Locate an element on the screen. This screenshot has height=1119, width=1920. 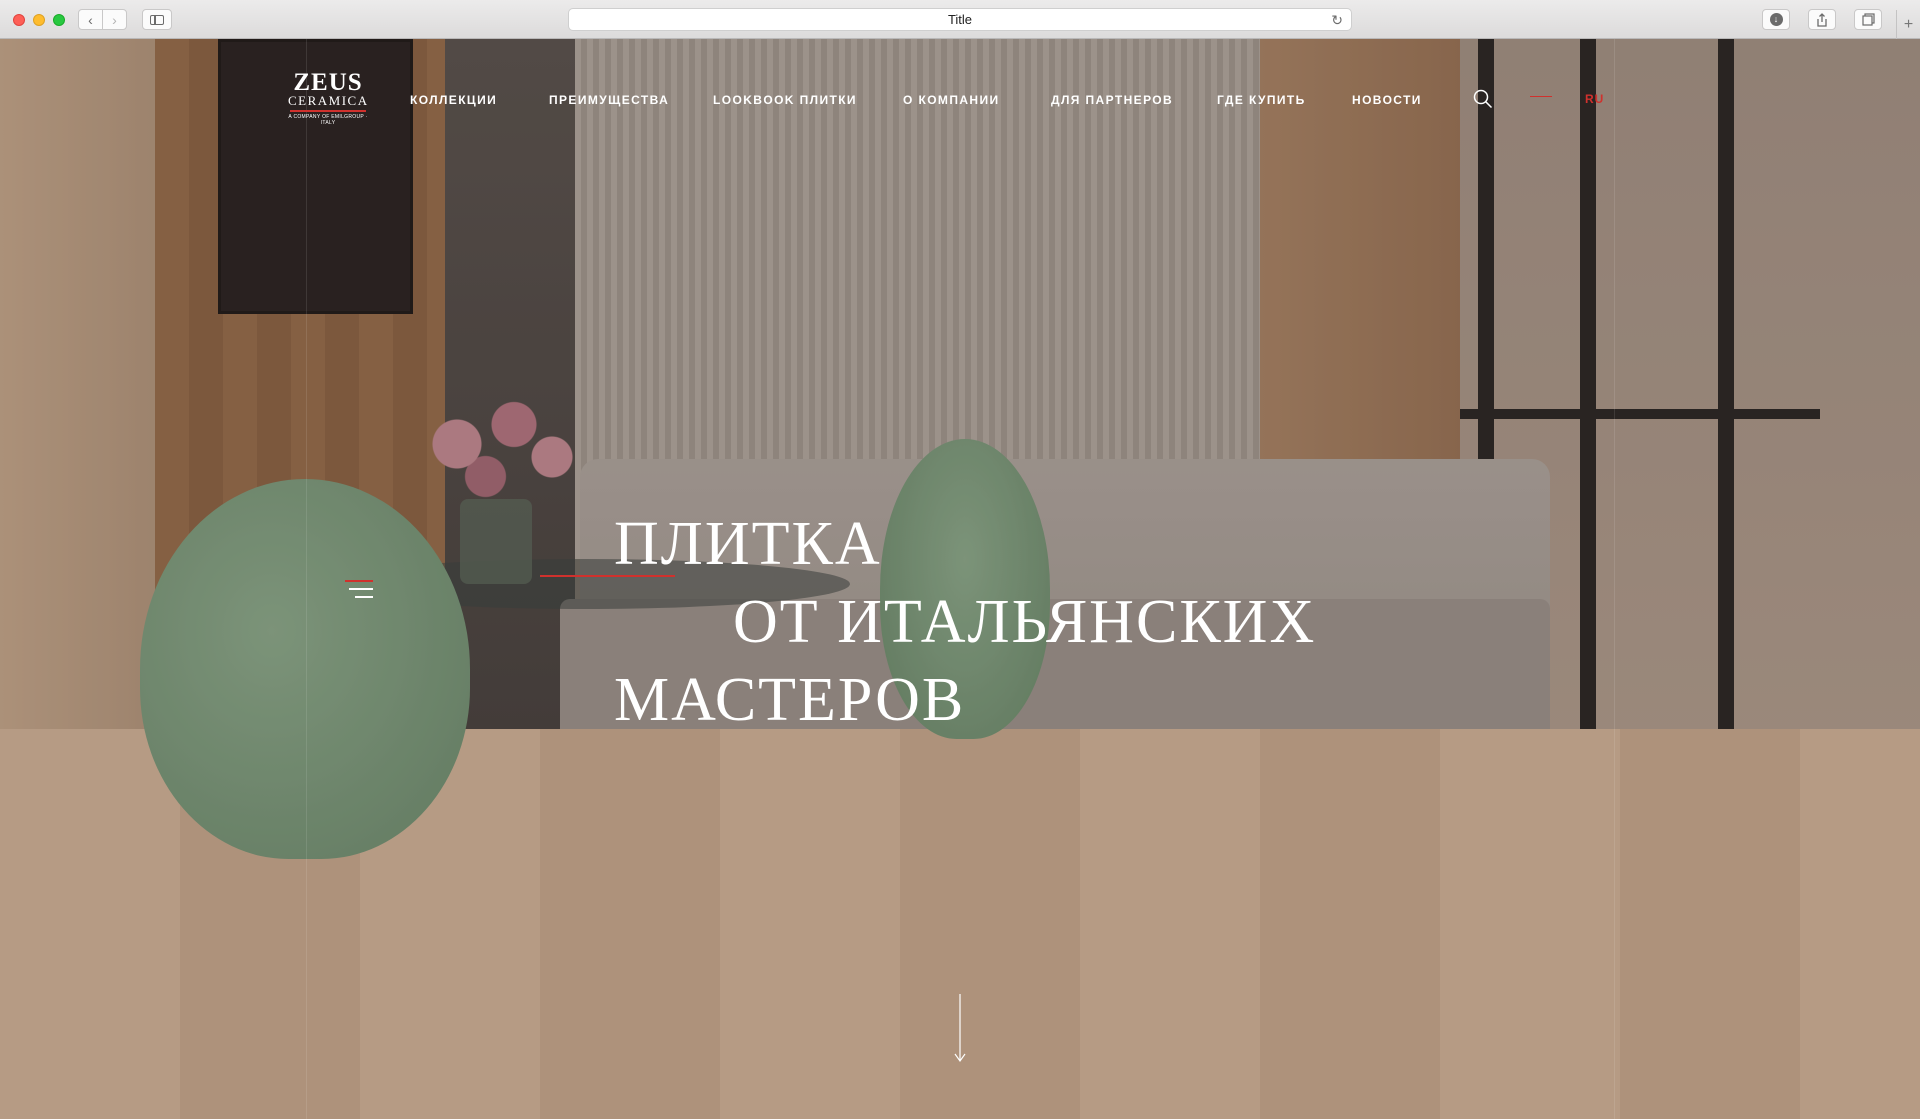
hero-title-line-2: ОТ ИТАЛЬЯНСКИХ is located at coordinates (1025, 621).